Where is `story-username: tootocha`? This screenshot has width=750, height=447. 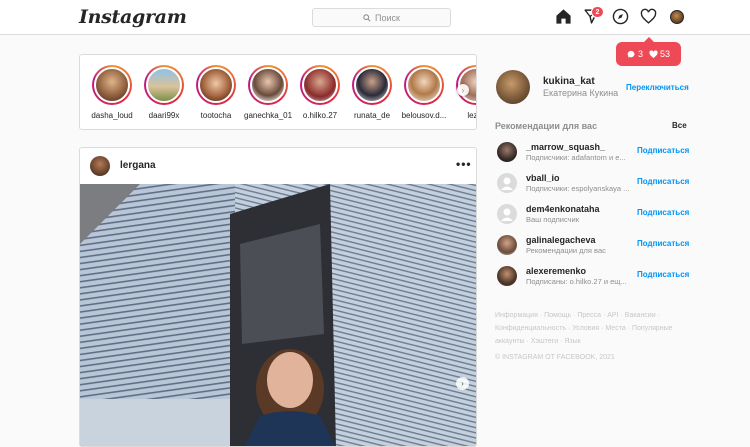
story-username: tootocha is located at coordinates (216, 115).